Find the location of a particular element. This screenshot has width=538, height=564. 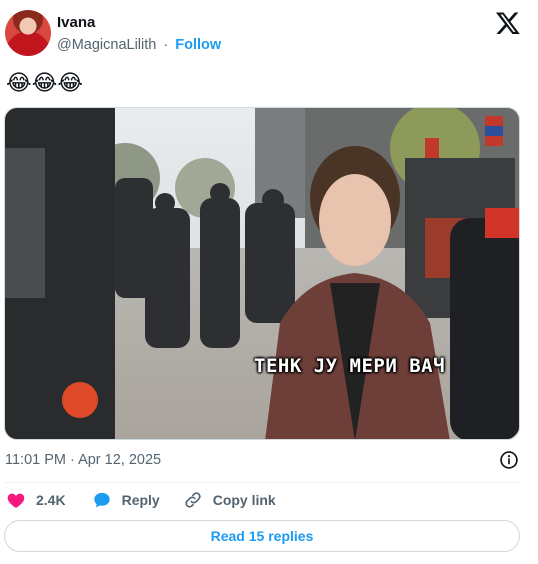

image-caption: ТЕНК ЈУ МЕРИ ВАЧ is located at coordinates (350, 366).